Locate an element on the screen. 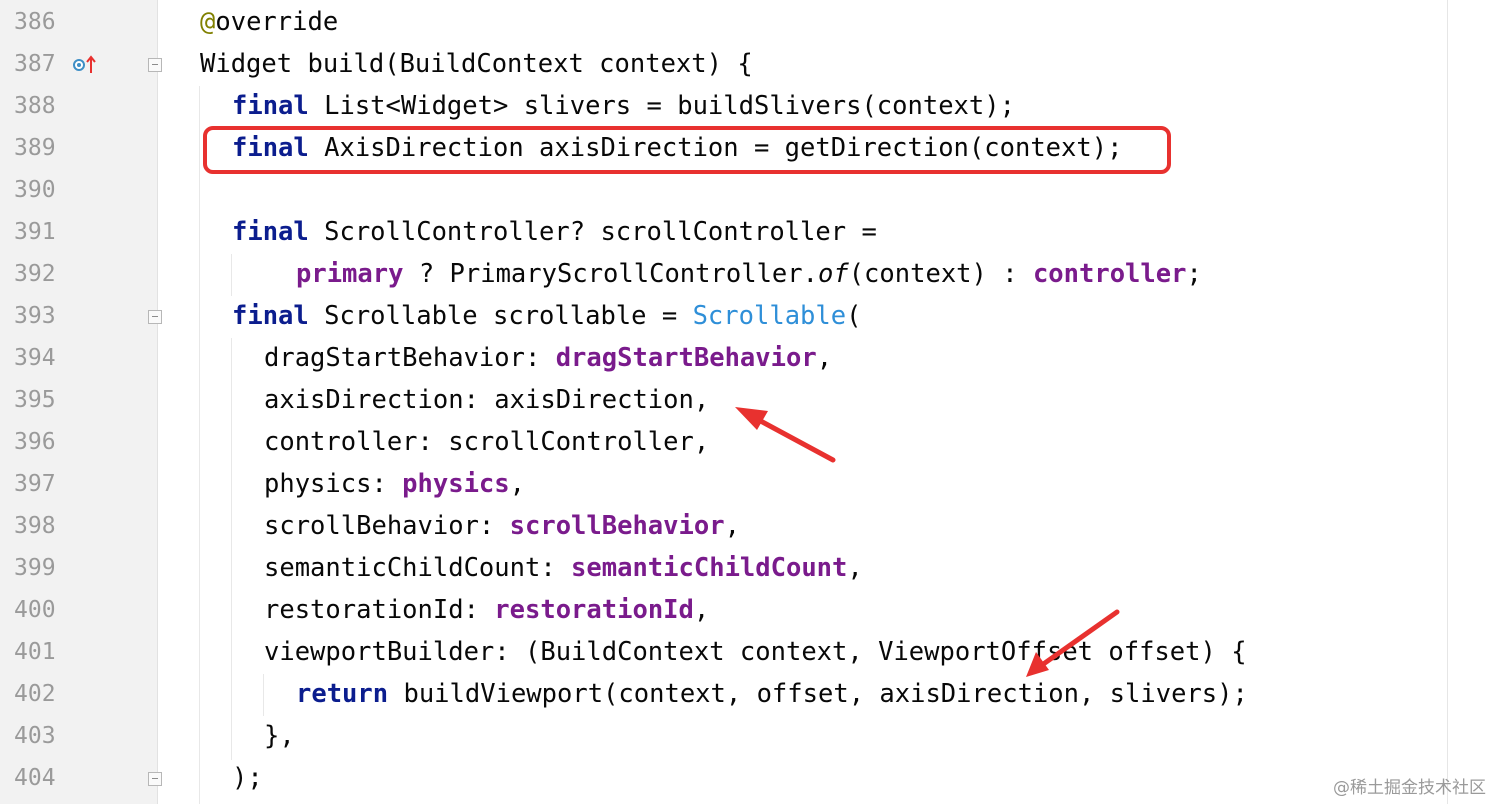 This screenshot has height=804, width=1494. arrow-to-axisdirection-param is located at coordinates (785, 435).